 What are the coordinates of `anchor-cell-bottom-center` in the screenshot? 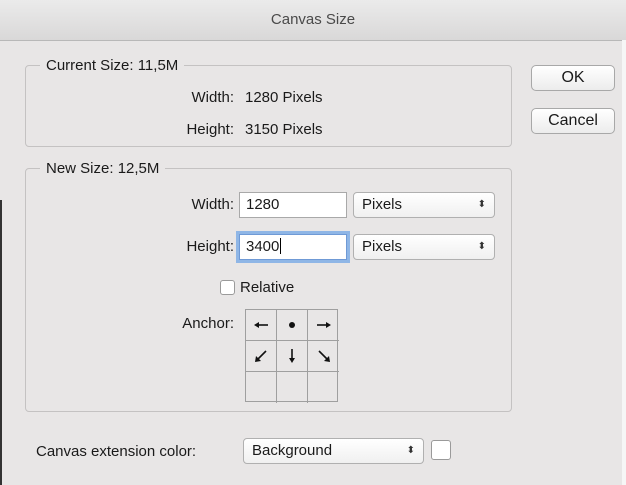 It's located at (292, 387).